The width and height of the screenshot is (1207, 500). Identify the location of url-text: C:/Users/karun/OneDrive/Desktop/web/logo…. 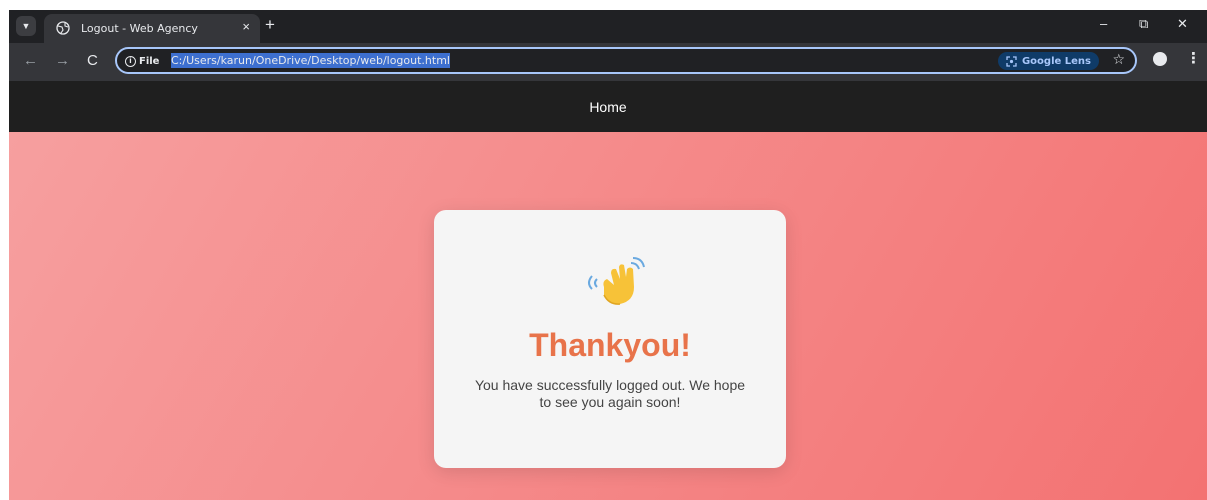
(310, 60).